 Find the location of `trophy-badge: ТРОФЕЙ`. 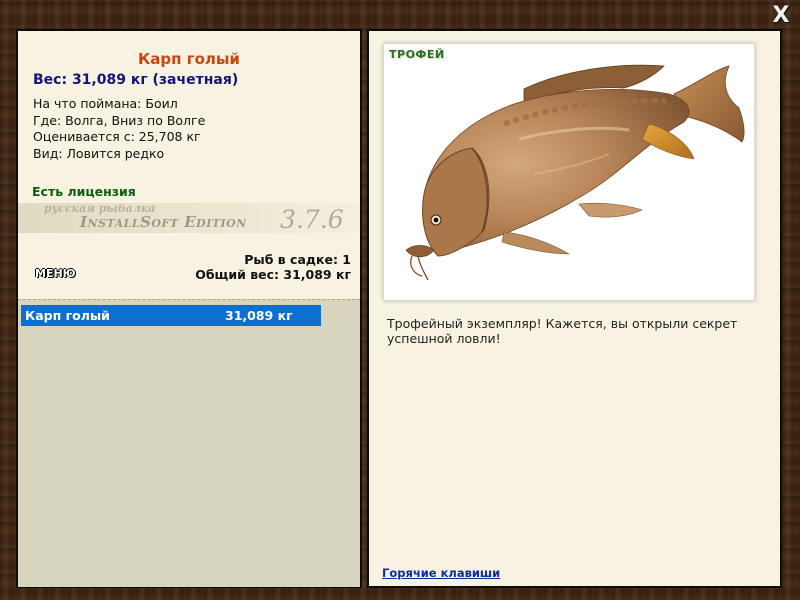

trophy-badge: ТРОФЕЙ is located at coordinates (417, 54).